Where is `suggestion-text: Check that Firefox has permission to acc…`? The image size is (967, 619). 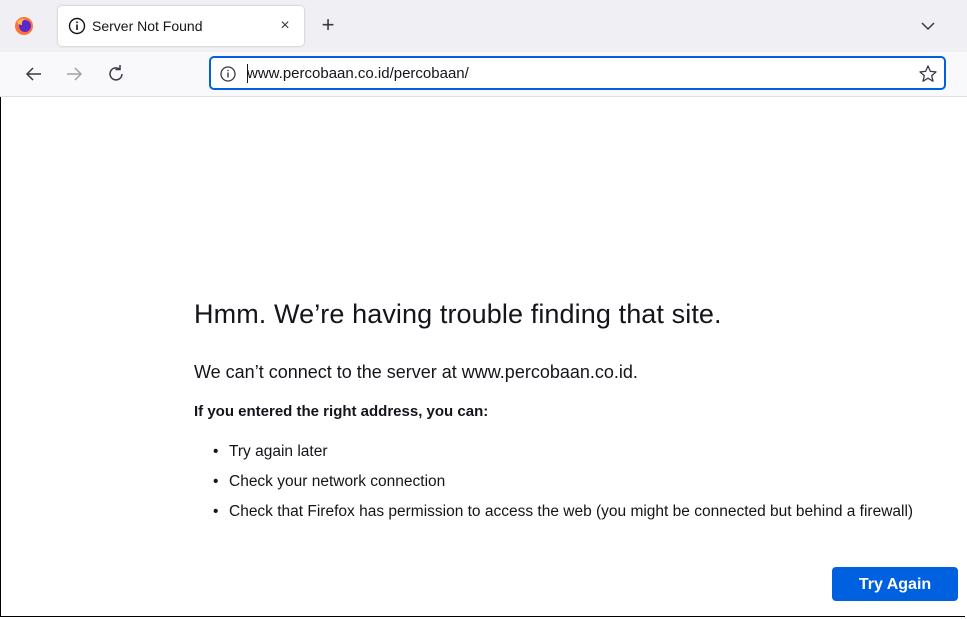 suggestion-text: Check that Firefox has permission to acc… is located at coordinates (571, 511).